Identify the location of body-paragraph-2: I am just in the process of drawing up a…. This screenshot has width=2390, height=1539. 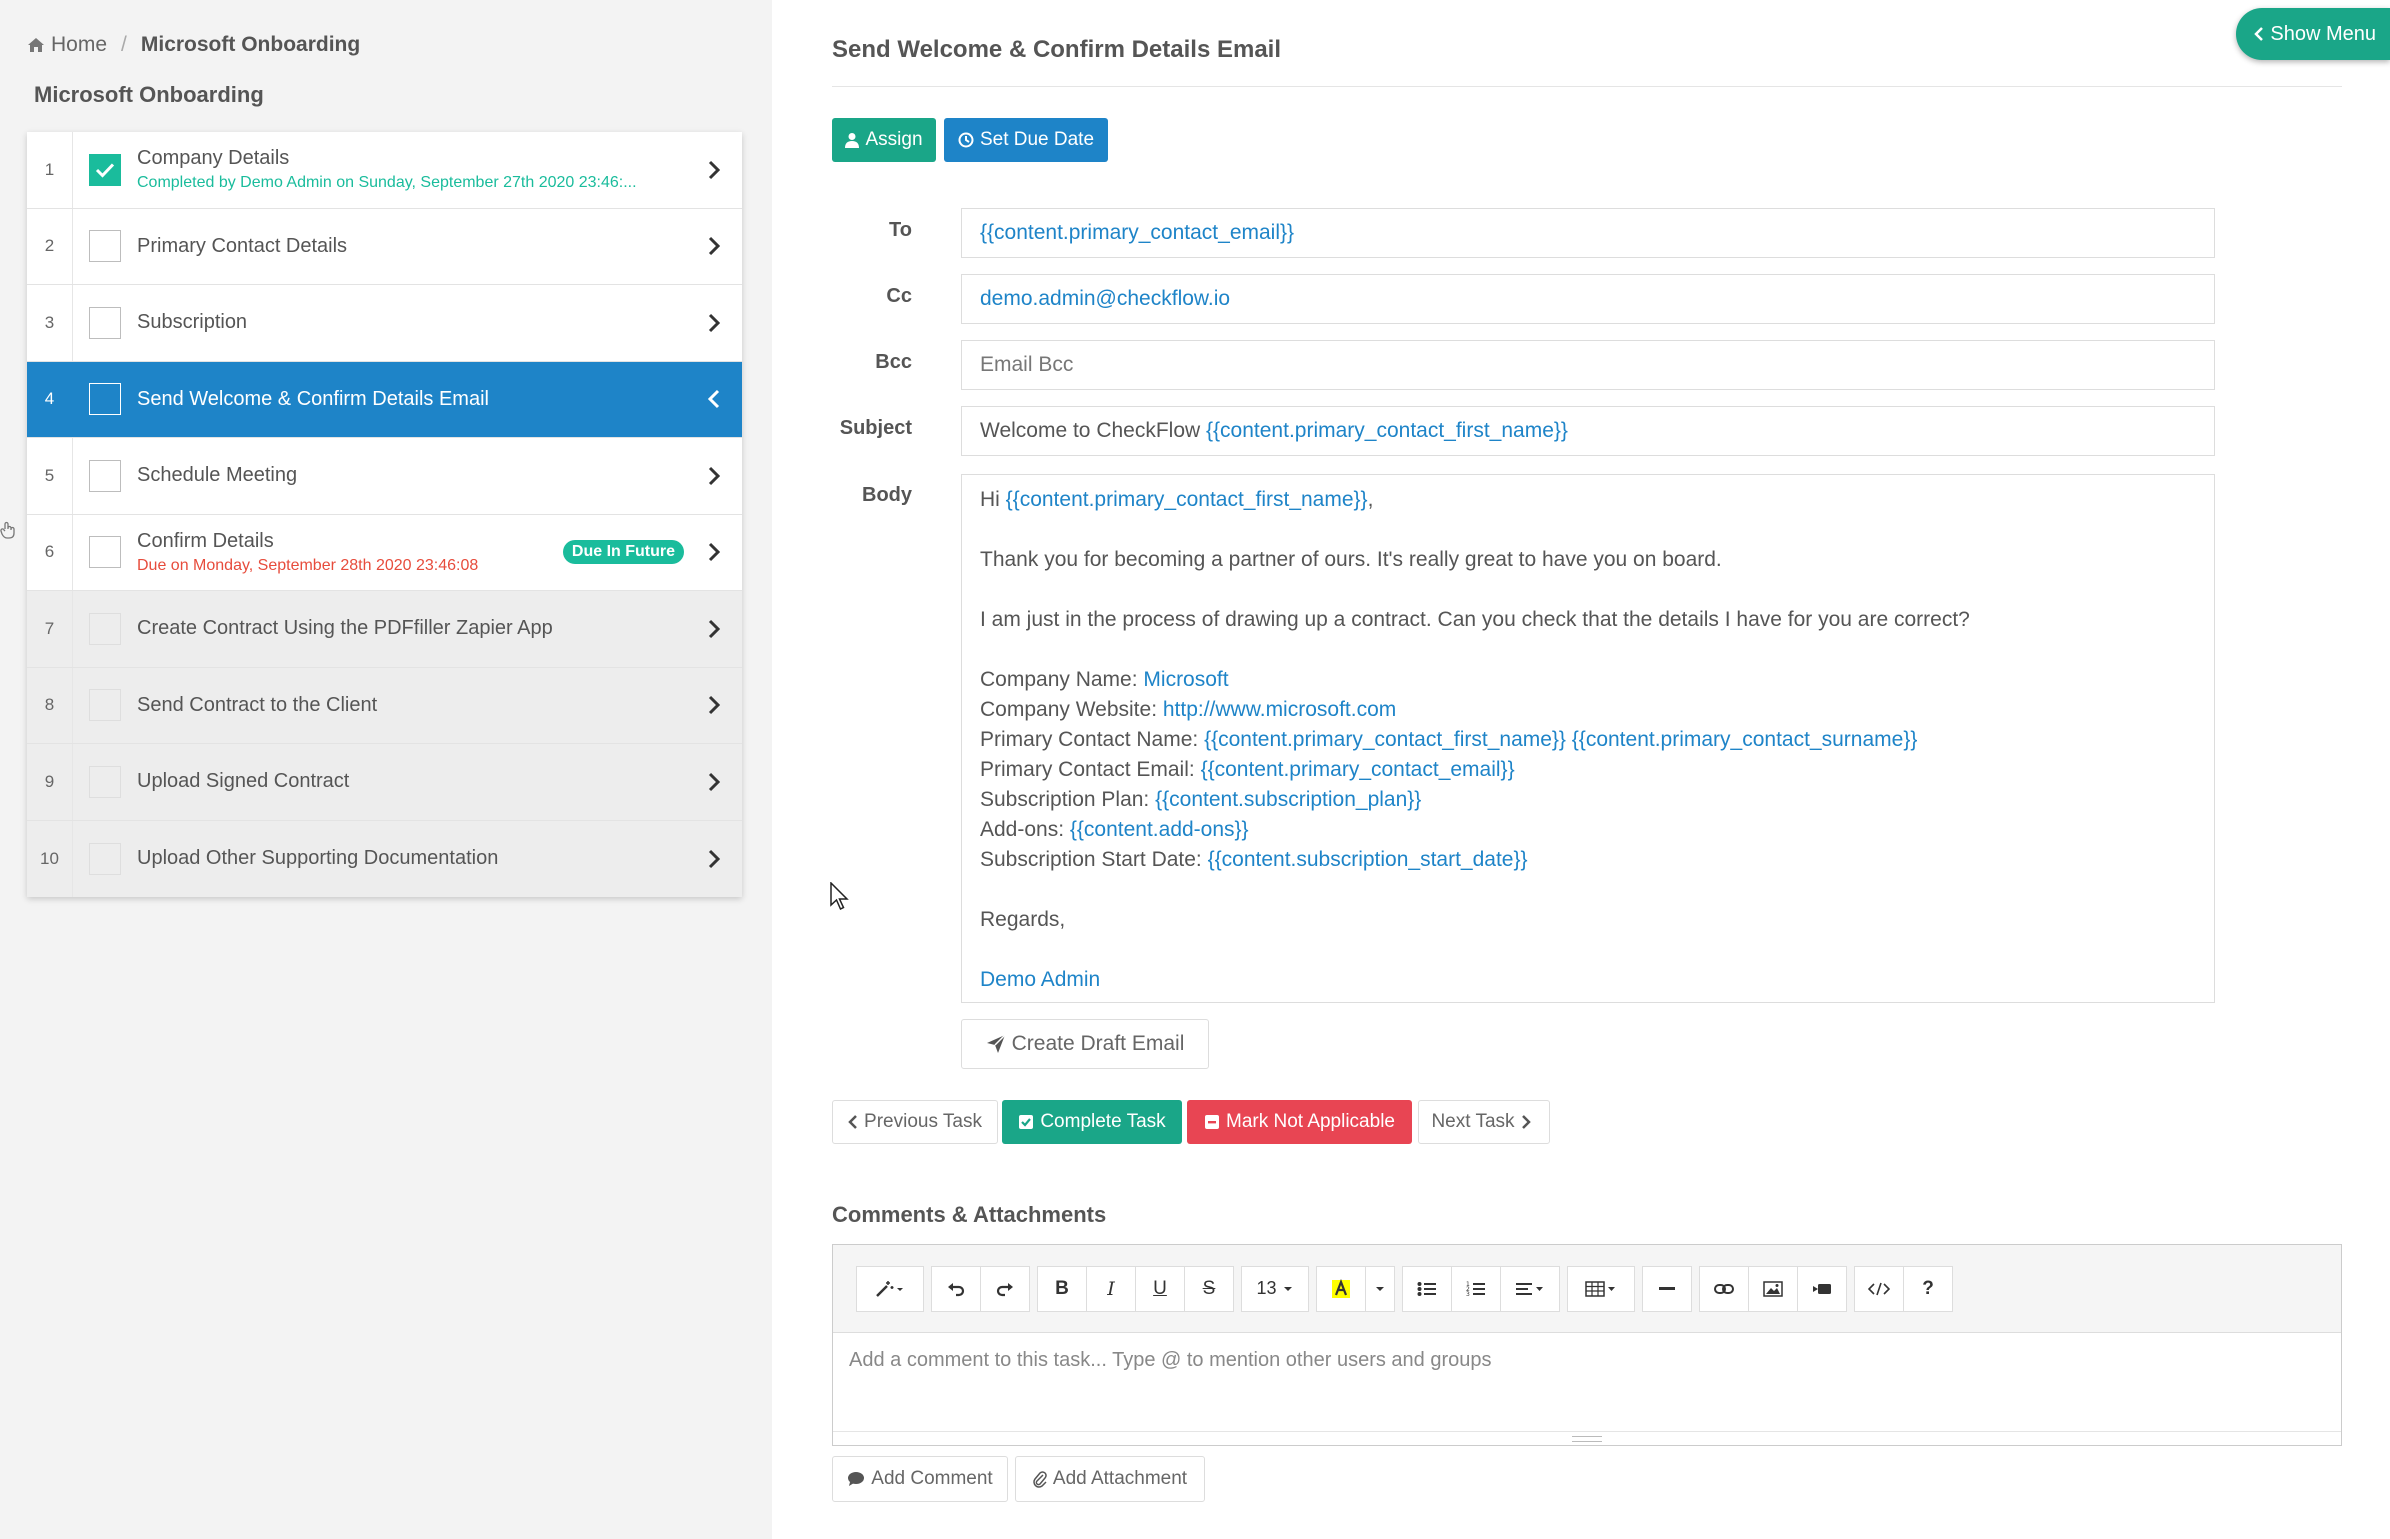
(1475, 619).